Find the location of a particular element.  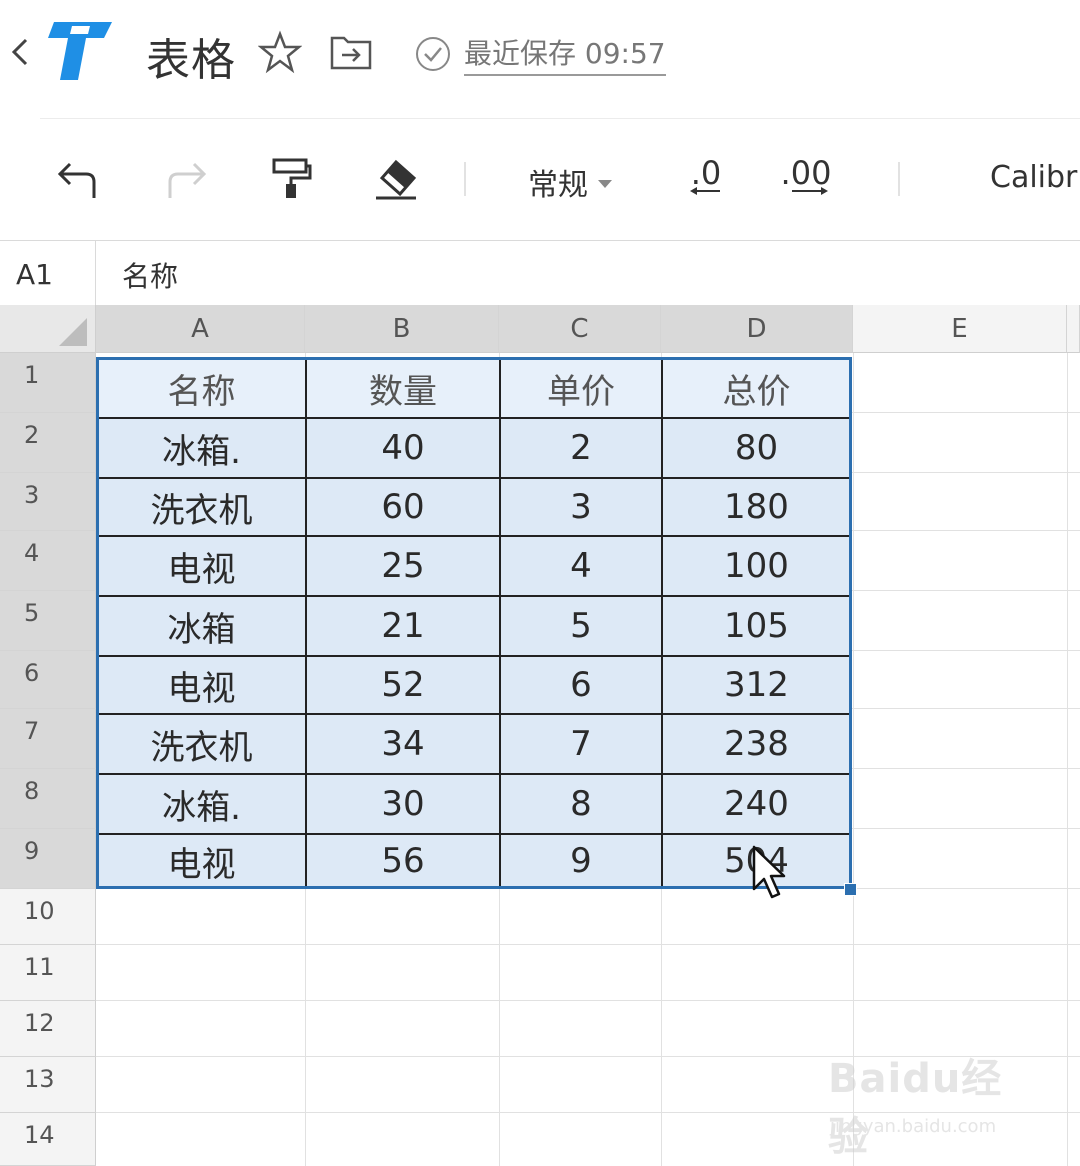

column-header-a: A is located at coordinates (200, 329).